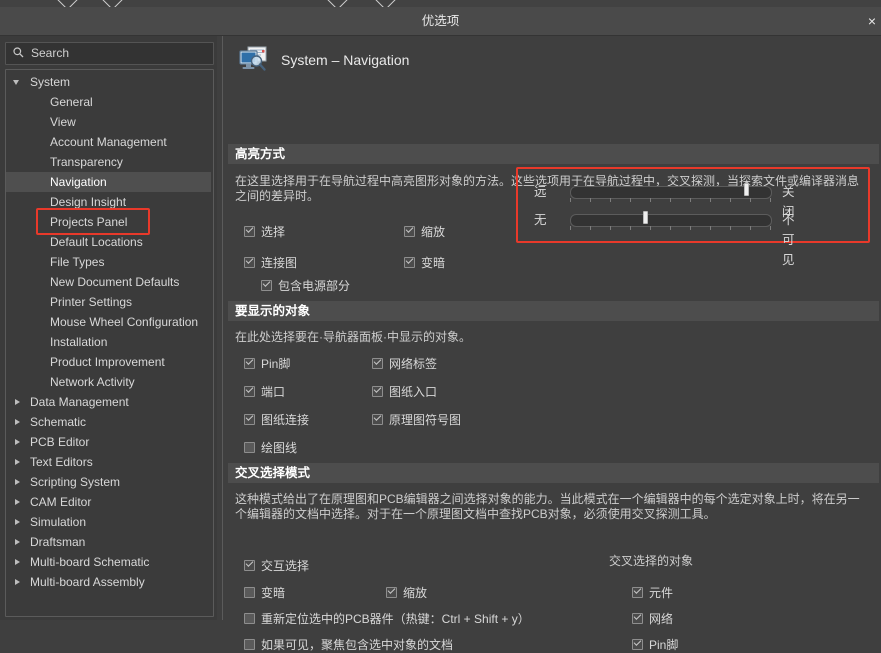 This screenshot has width=881, height=653. Describe the element at coordinates (108, 122) in the screenshot. I see `sidebar-item-view: View` at that location.